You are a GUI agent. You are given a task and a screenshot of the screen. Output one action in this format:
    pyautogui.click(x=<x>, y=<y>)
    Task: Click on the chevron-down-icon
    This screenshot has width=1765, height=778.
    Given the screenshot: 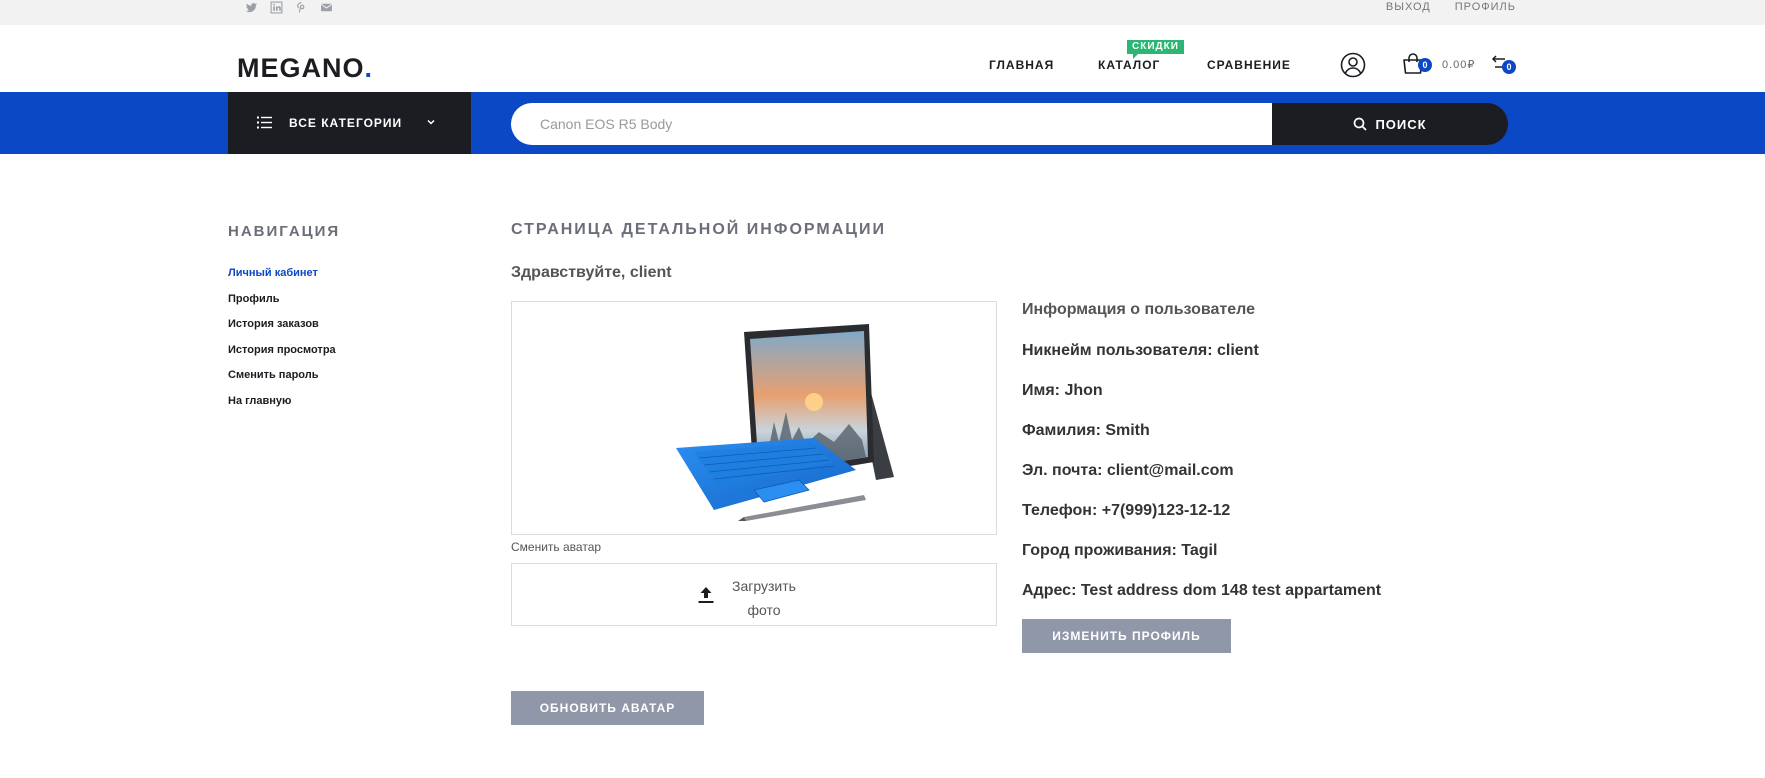 What is the action you would take?
    pyautogui.click(x=431, y=122)
    